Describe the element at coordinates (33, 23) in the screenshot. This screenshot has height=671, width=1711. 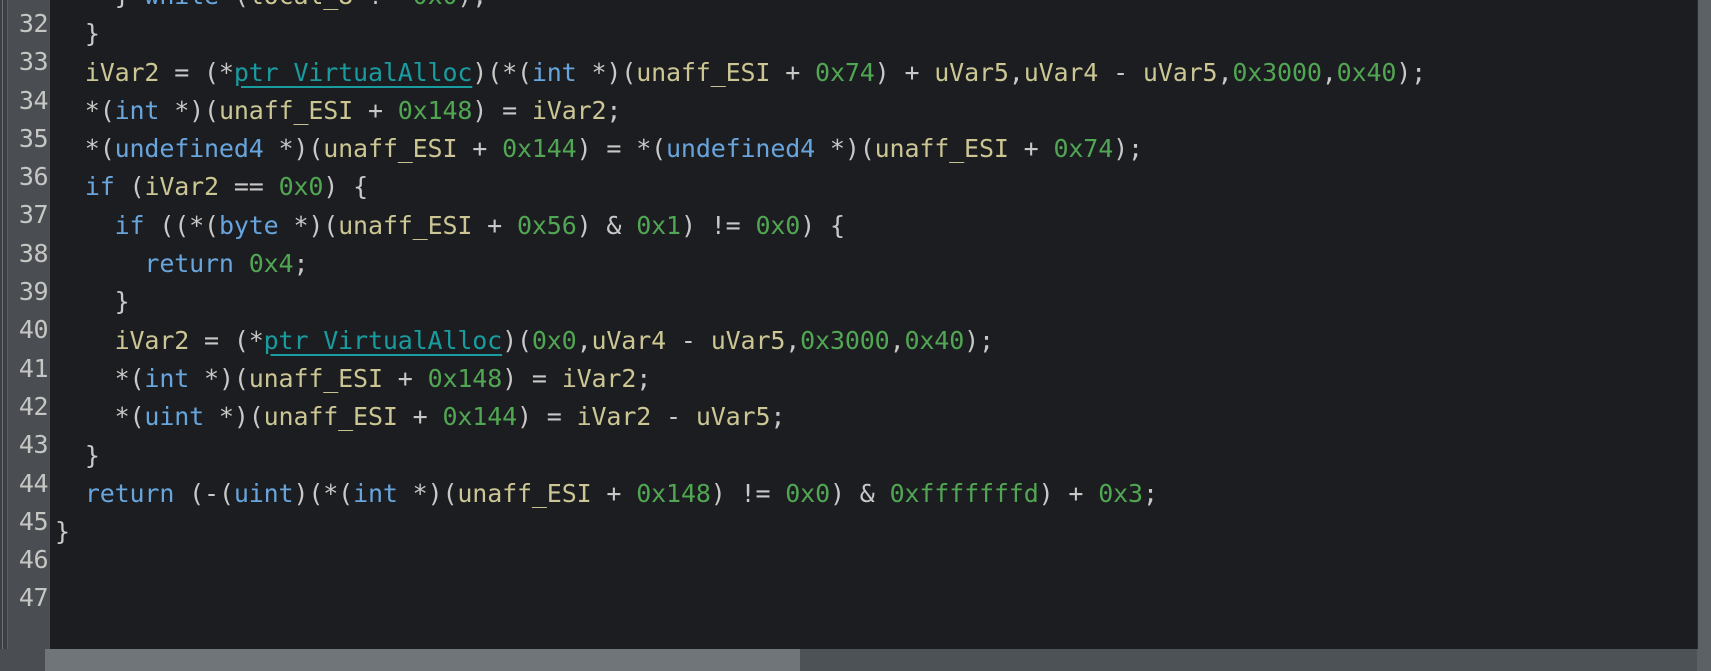
I see `line-number: 32` at that location.